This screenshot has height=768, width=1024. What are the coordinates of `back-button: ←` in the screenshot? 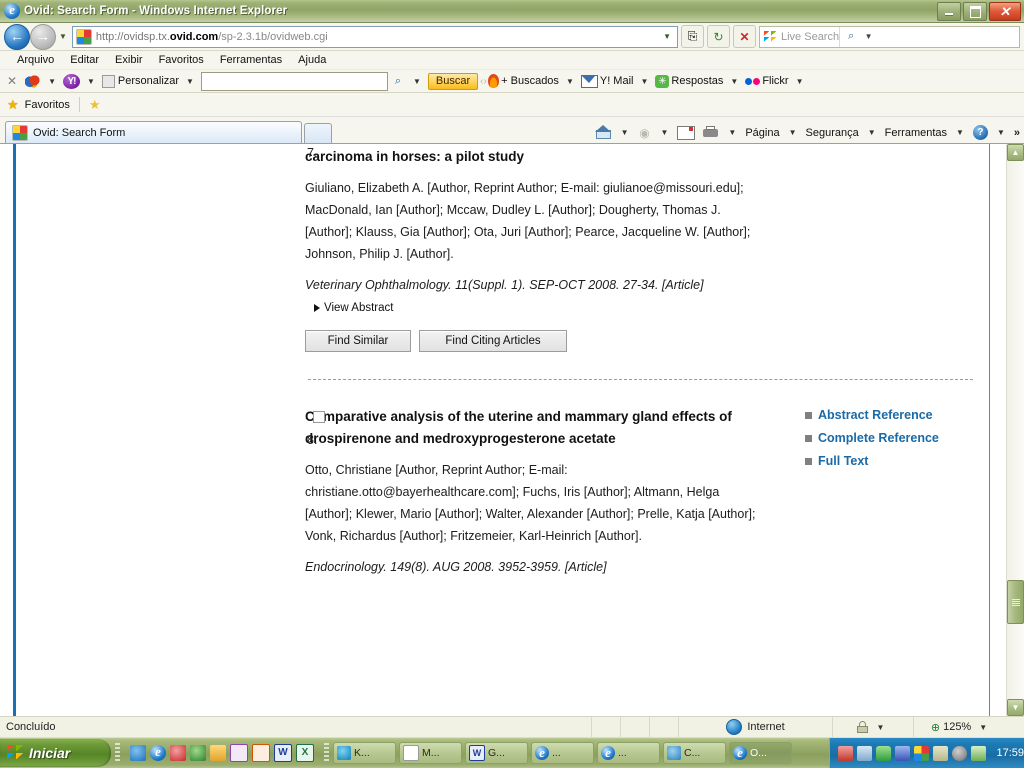 It's located at (17, 36).